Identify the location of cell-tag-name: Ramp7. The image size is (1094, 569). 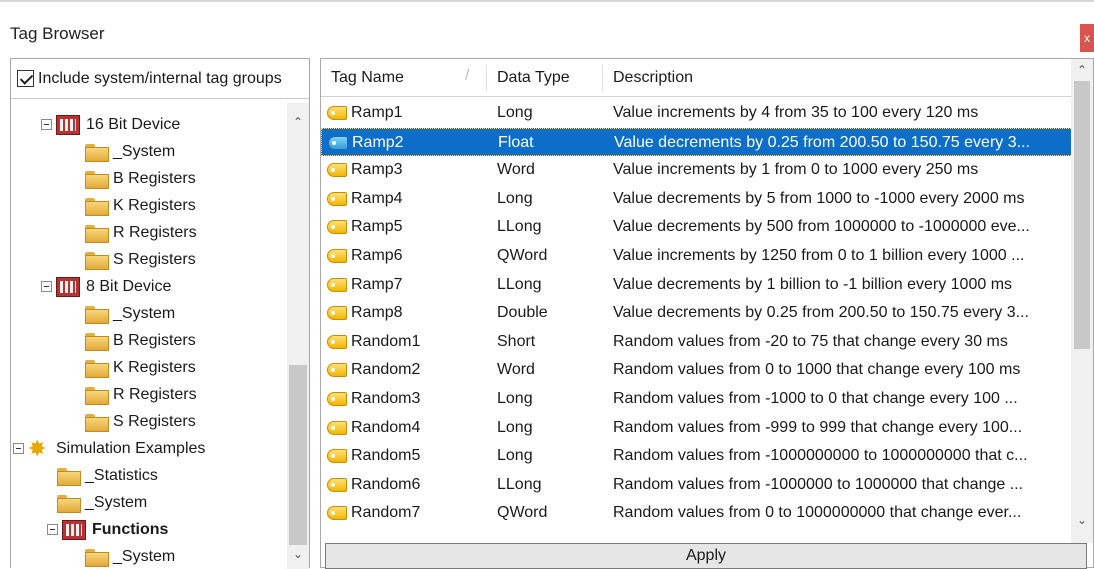
(377, 284).